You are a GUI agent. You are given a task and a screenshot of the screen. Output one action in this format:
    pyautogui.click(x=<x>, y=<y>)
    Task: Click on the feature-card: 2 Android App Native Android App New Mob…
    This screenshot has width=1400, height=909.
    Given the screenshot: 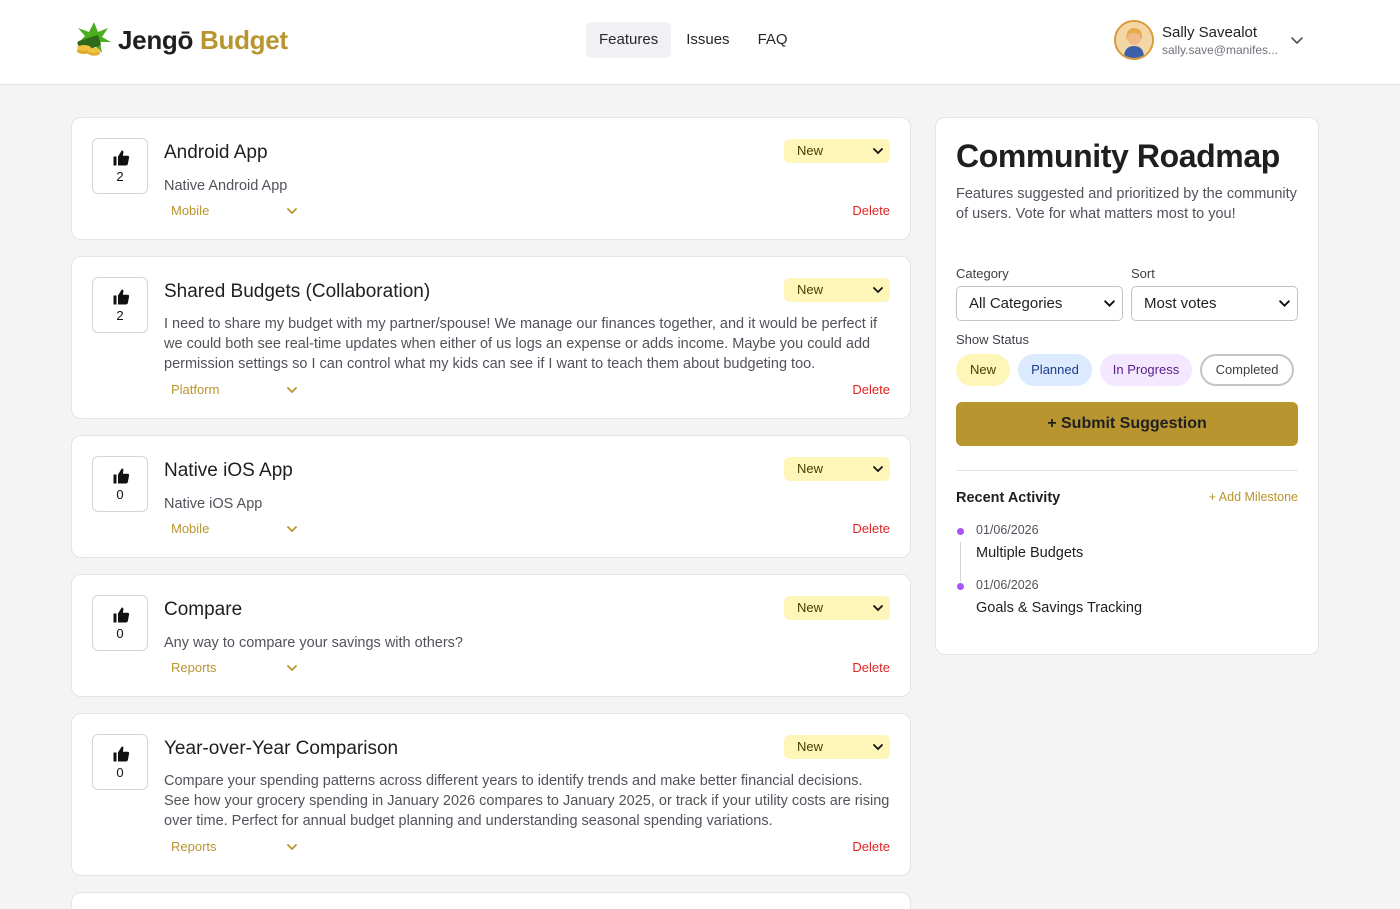 What is the action you would take?
    pyautogui.click(x=491, y=178)
    